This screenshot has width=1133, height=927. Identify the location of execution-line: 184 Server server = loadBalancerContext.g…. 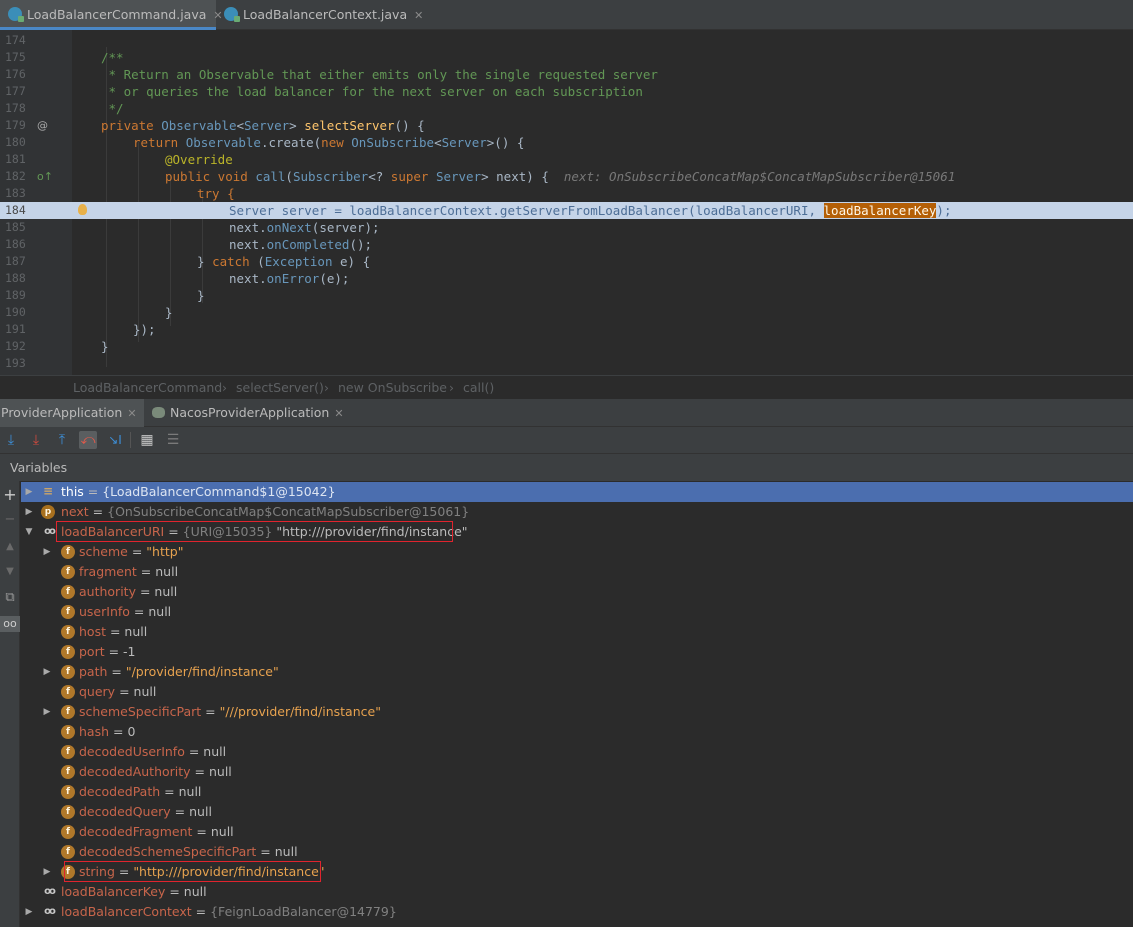
(566, 210).